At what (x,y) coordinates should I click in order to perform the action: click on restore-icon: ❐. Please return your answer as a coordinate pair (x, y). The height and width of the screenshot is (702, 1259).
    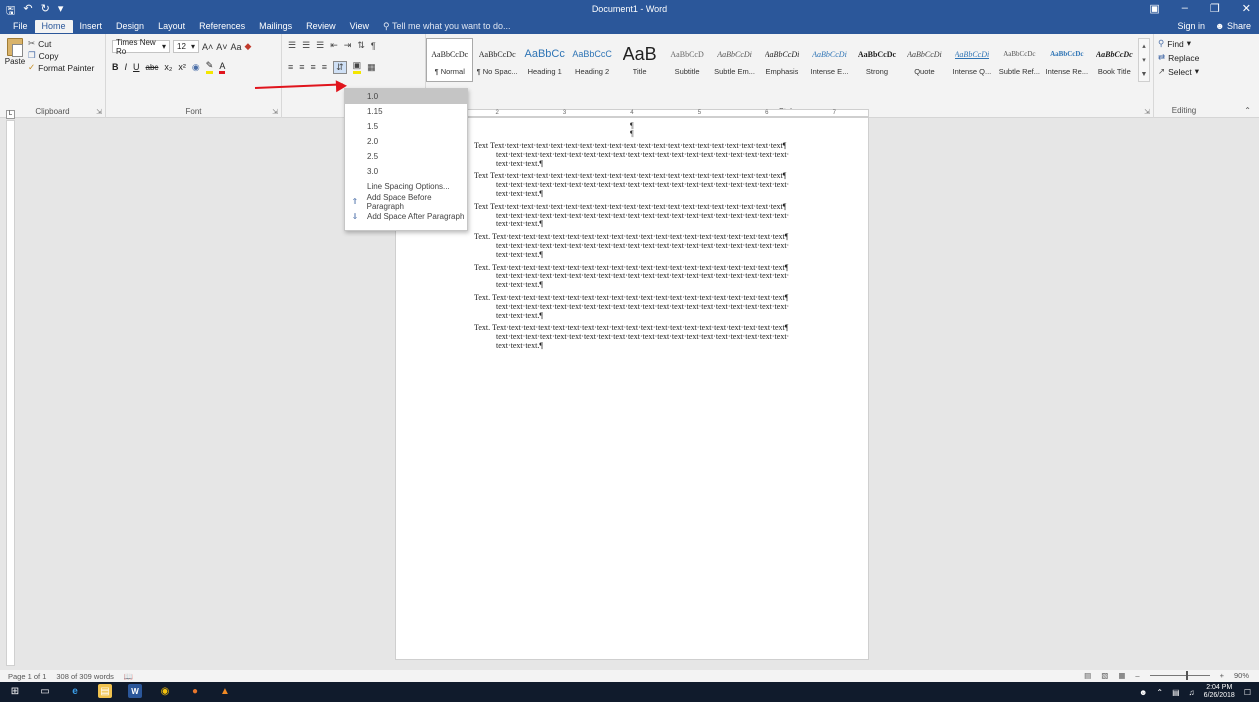
    Looking at the image, I should click on (1215, 8).